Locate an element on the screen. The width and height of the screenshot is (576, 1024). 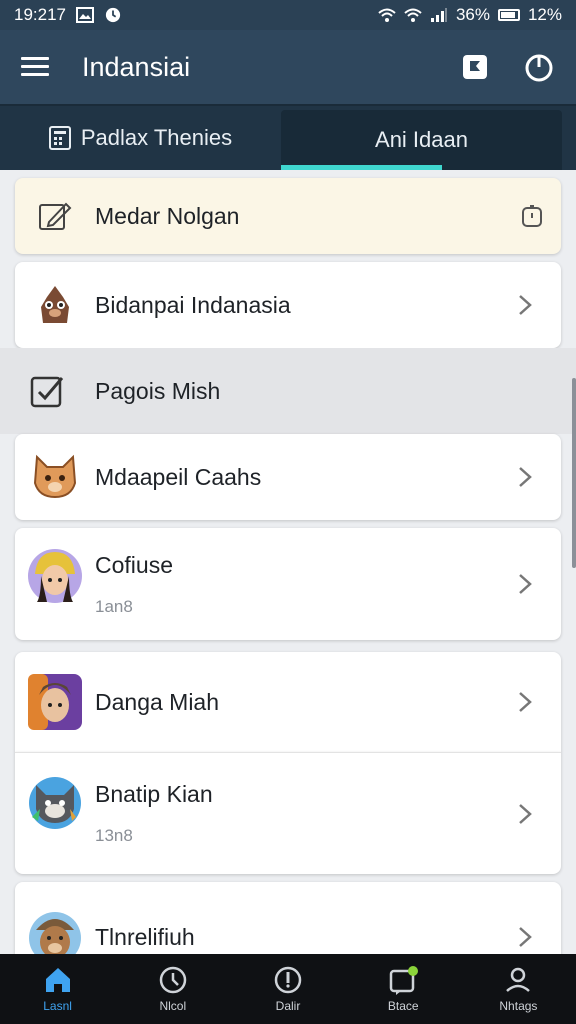
nav-clock: Nlcol is located at coordinates (172, 989).